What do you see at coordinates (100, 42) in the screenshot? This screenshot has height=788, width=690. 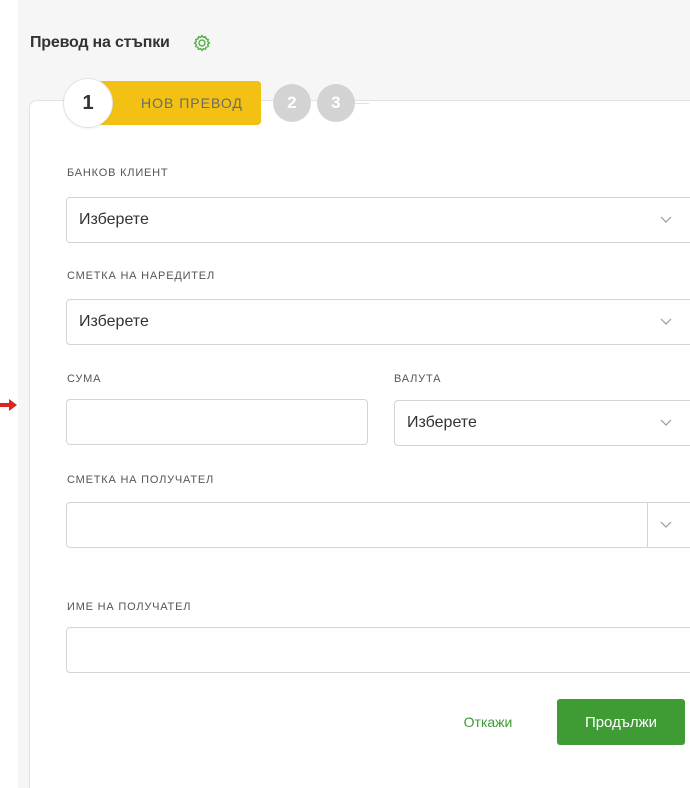 I see `page-title: Превод на стъпки` at bounding box center [100, 42].